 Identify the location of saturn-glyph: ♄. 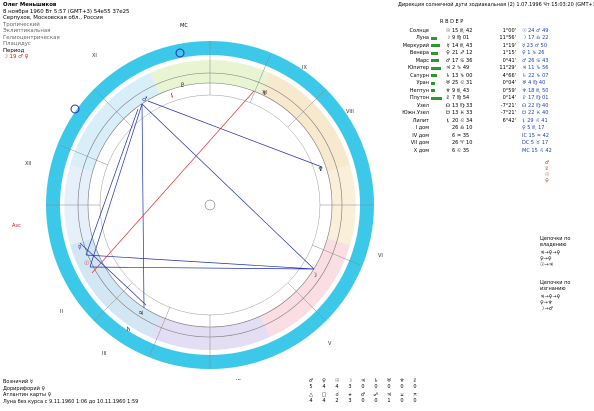
(128, 329).